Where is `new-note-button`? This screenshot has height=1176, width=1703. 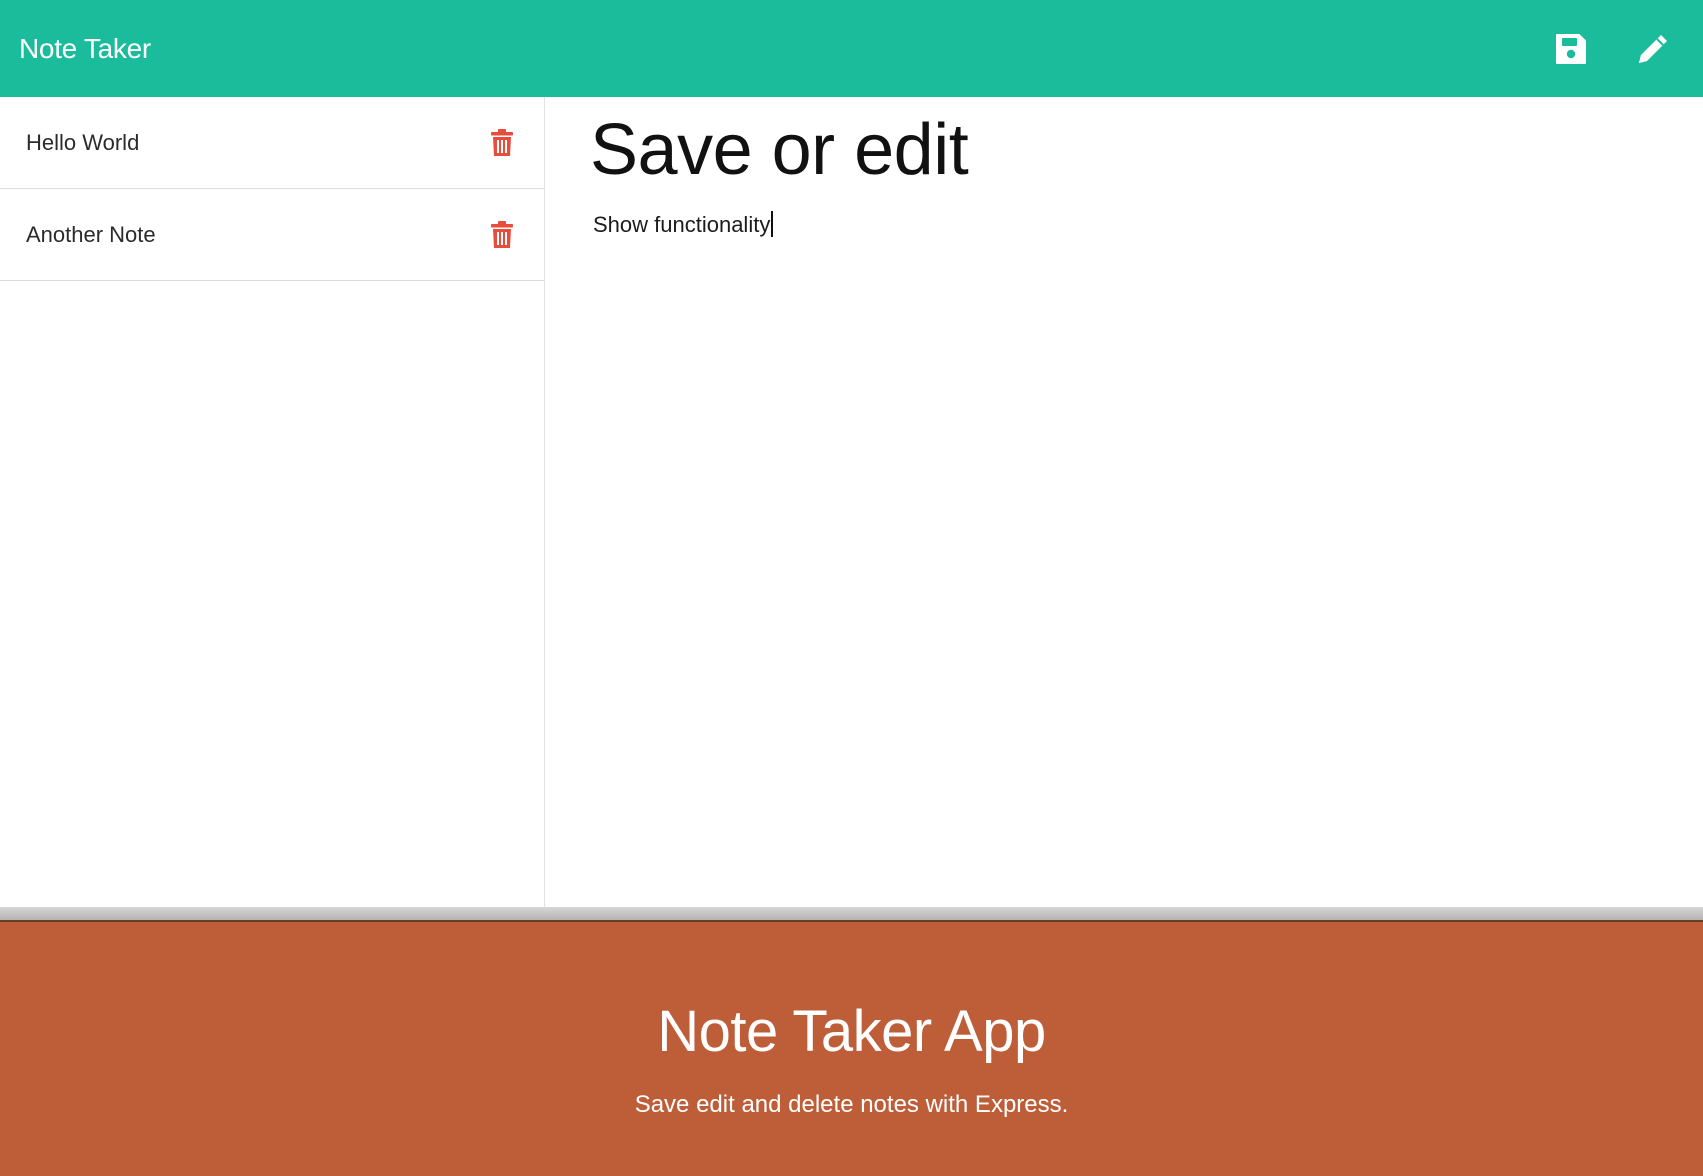 new-note-button is located at coordinates (1653, 49).